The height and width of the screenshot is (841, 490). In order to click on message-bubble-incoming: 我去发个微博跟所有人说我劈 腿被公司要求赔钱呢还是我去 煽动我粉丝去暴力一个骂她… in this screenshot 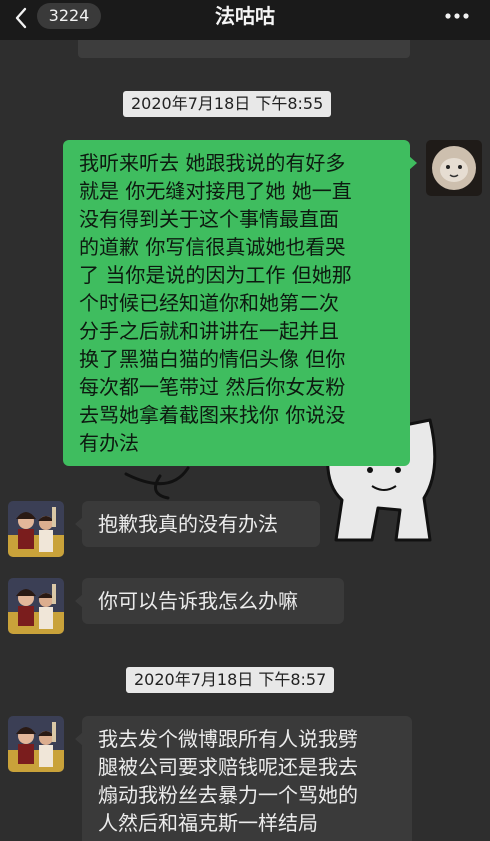, I will do `click(243, 778)`.